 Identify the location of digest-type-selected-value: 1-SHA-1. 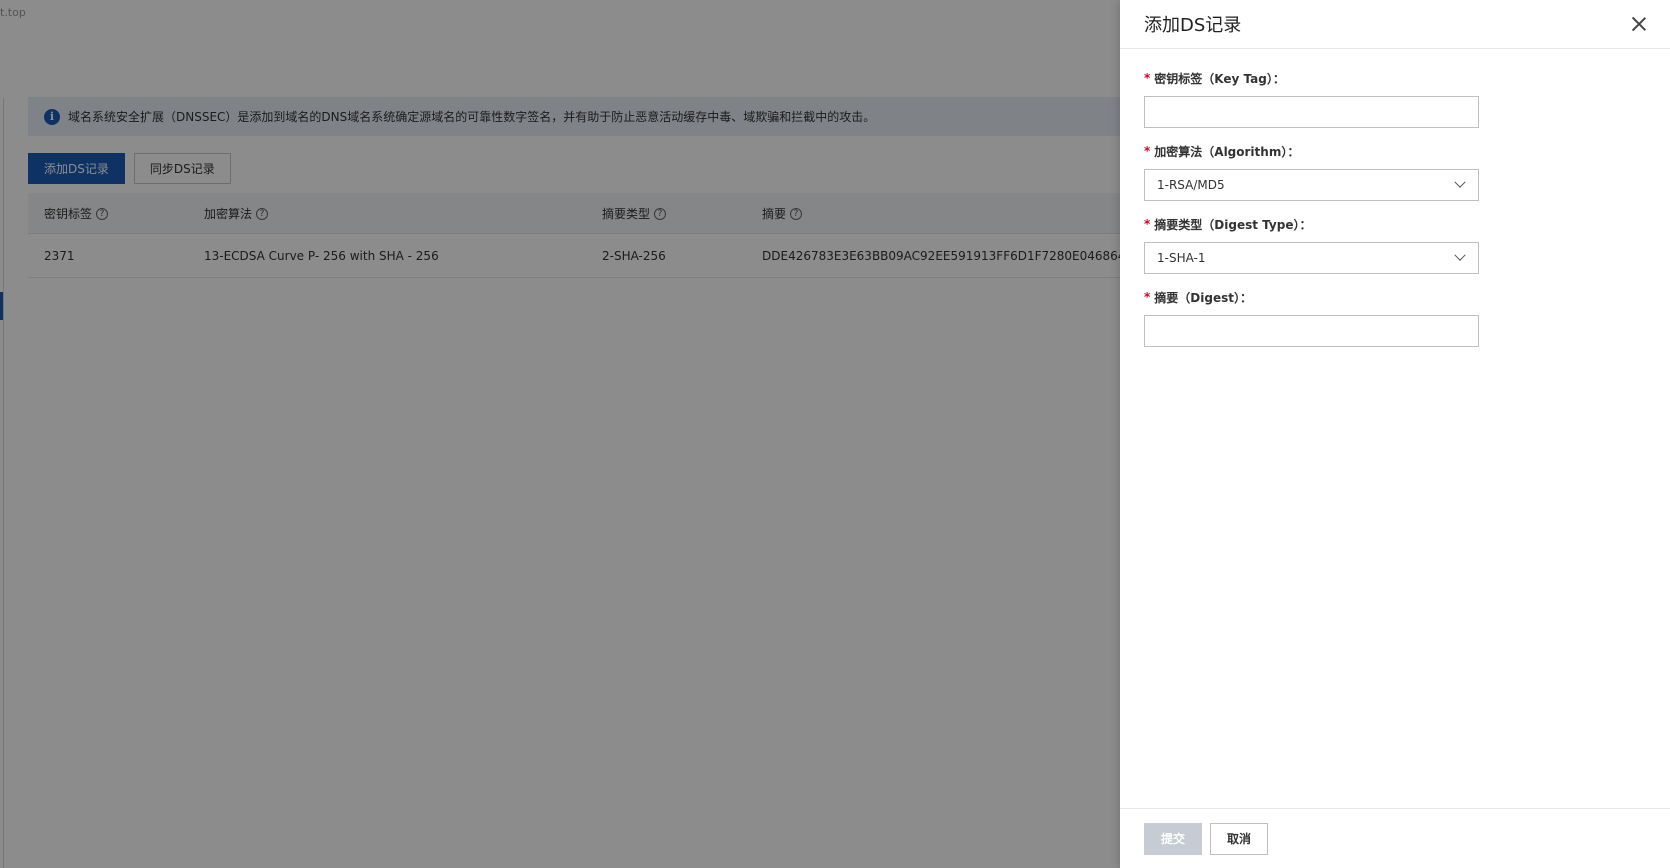
(1181, 258).